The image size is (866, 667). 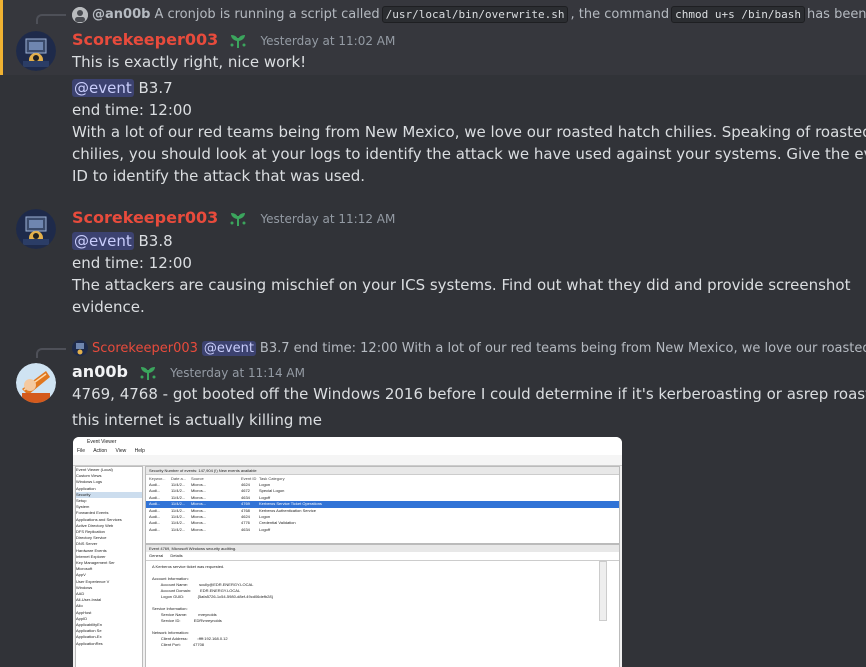 I want to click on ev-toolbar, so click(x=347, y=460).